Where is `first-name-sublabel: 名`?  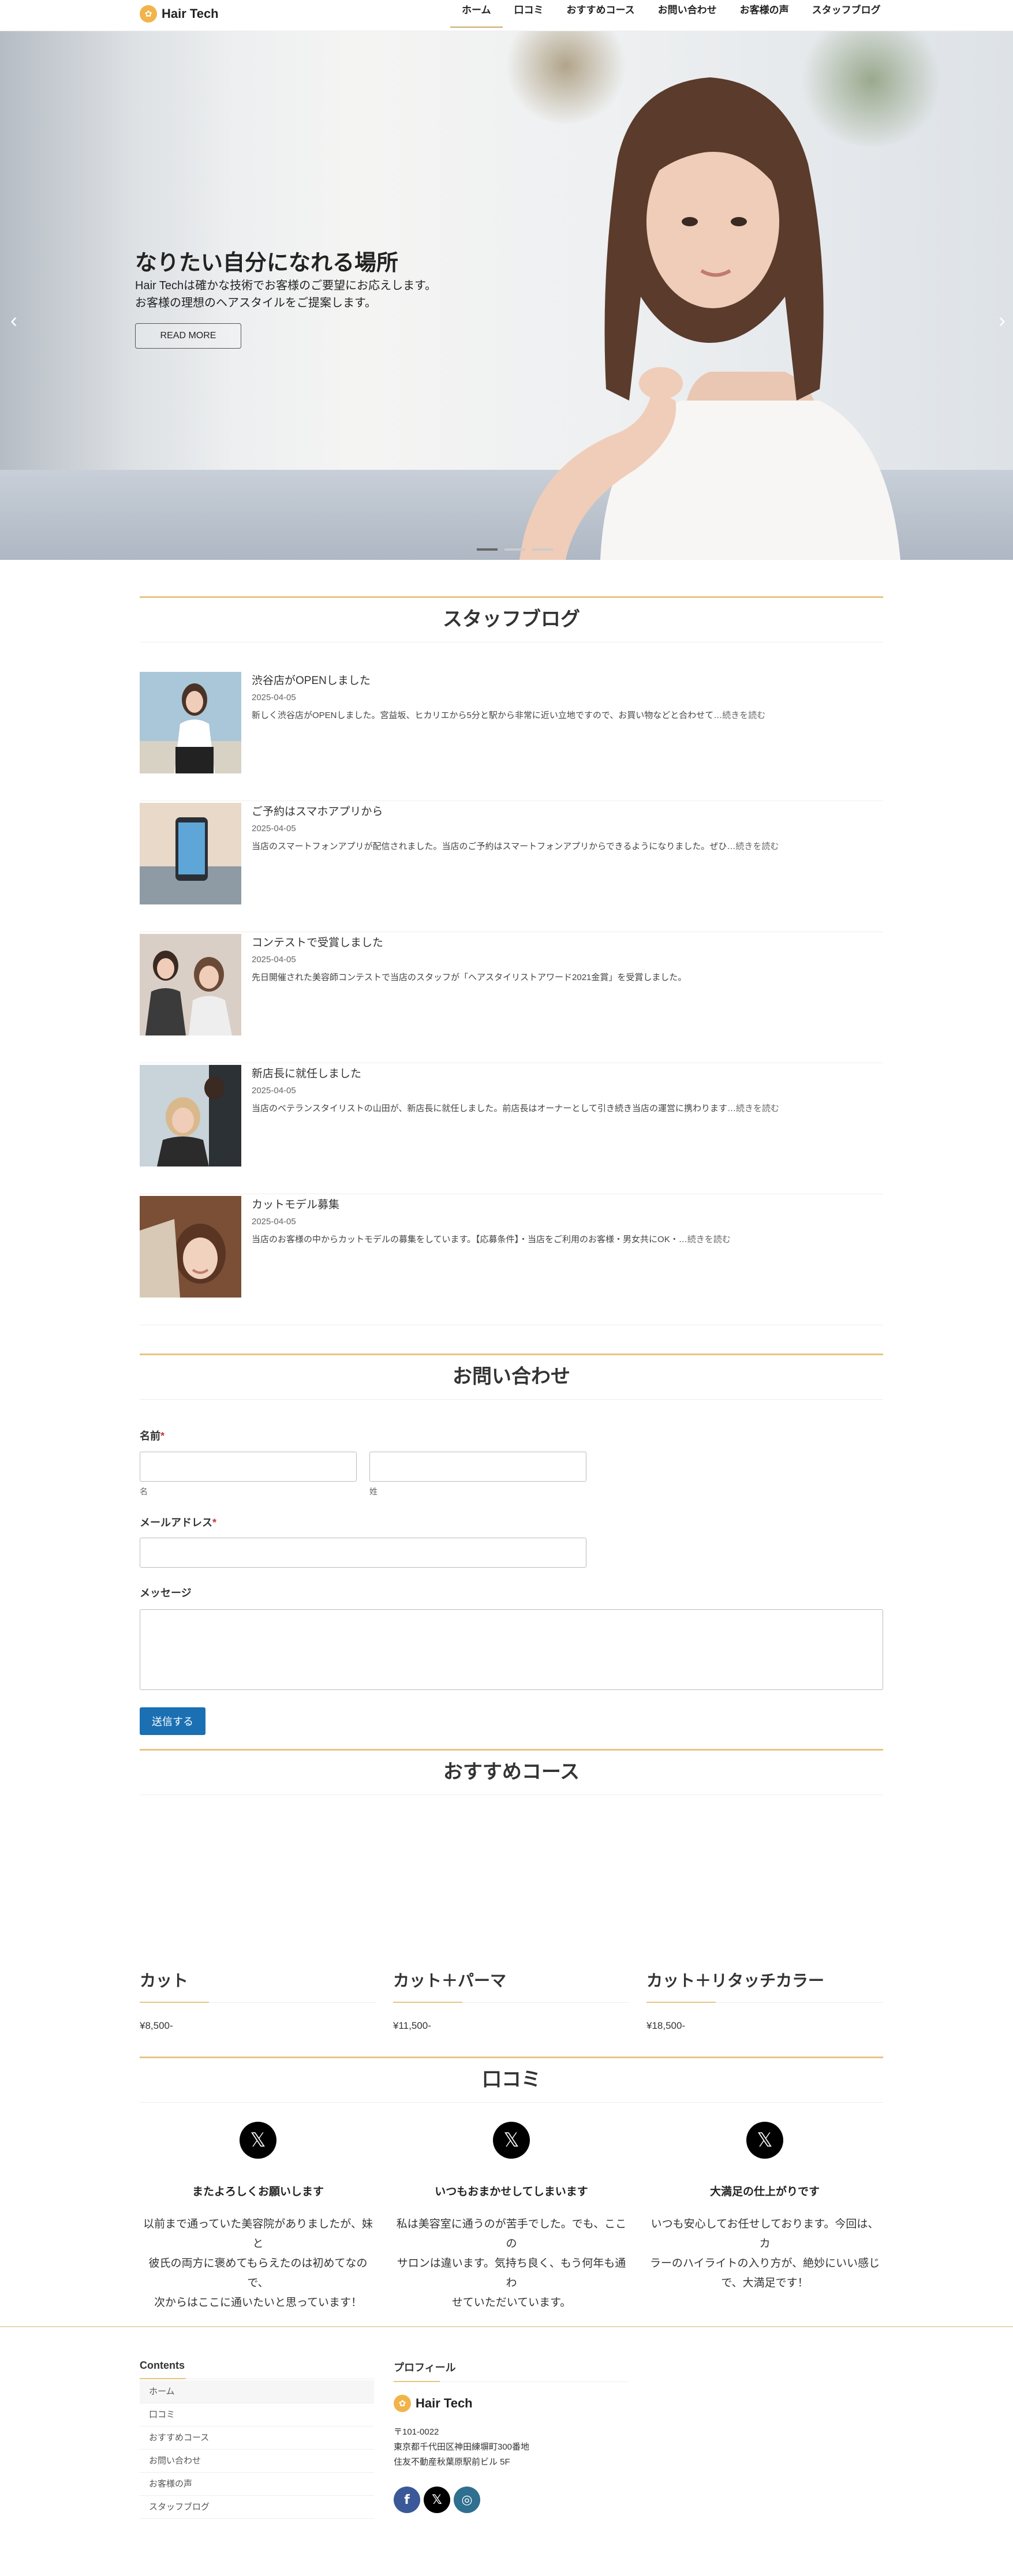
first-name-sublabel: 名 is located at coordinates (144, 1491).